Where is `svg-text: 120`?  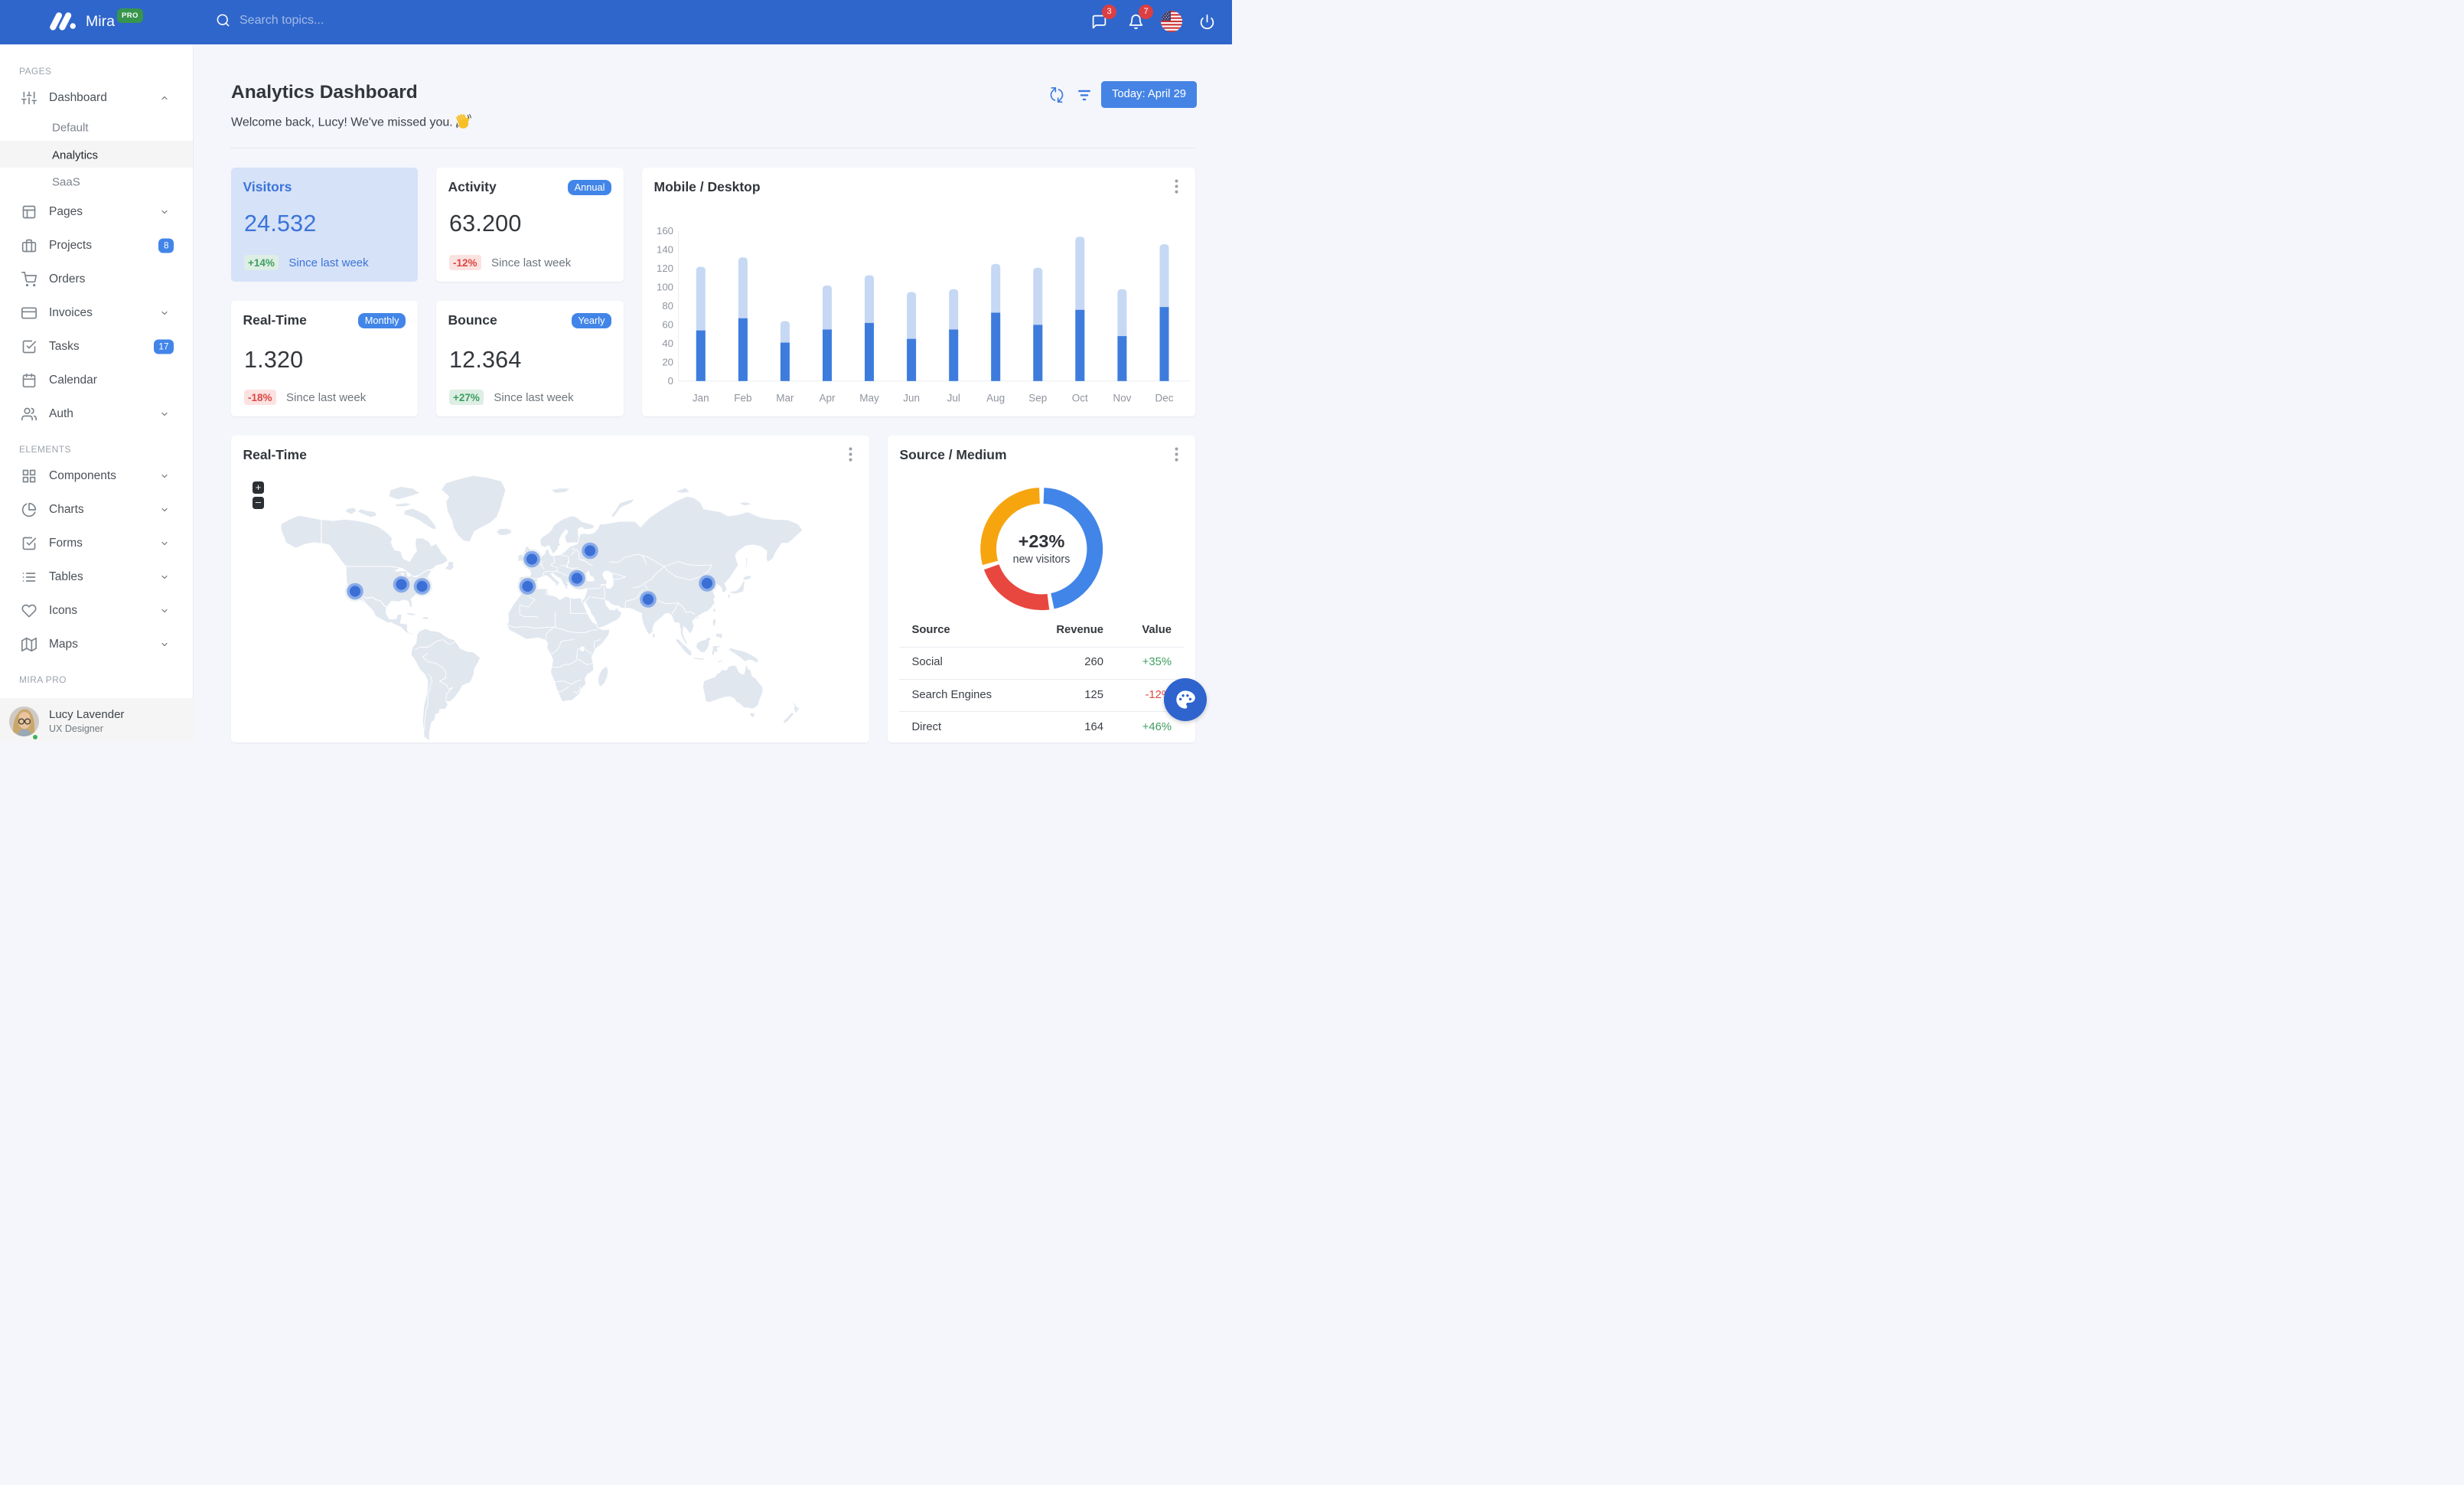 svg-text: 120 is located at coordinates (665, 268).